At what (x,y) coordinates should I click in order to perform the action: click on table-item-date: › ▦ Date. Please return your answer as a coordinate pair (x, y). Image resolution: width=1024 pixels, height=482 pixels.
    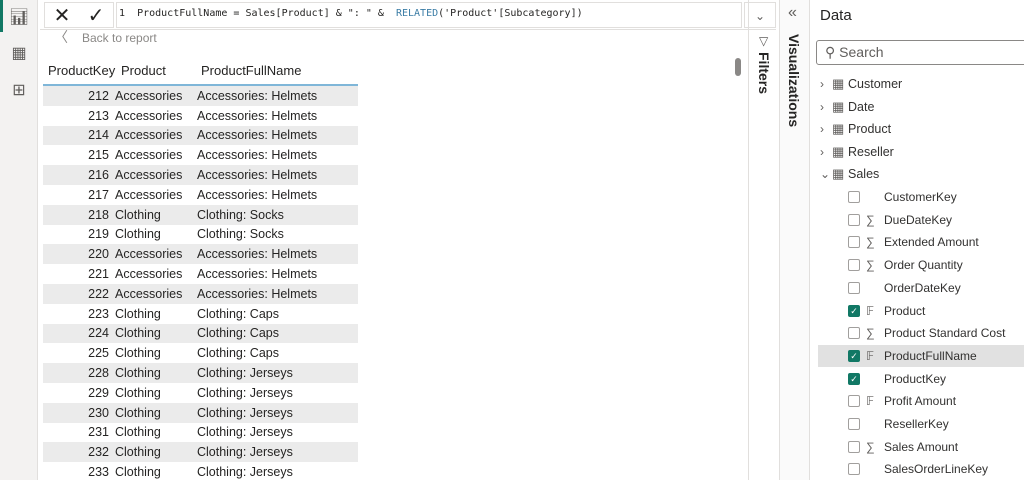
    Looking at the image, I should click on (847, 107).